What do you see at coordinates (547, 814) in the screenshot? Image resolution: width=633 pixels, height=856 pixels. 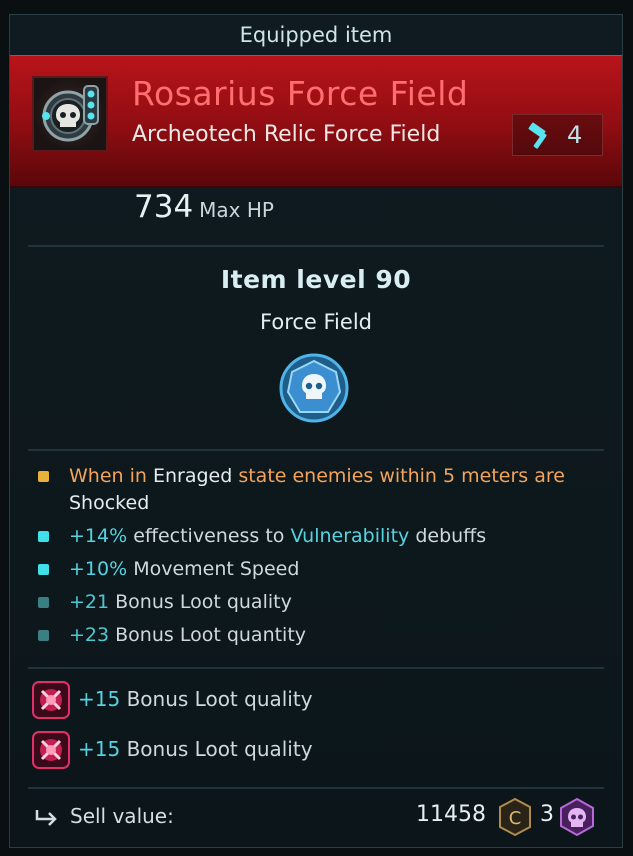 I see `resource-amount: 3` at bounding box center [547, 814].